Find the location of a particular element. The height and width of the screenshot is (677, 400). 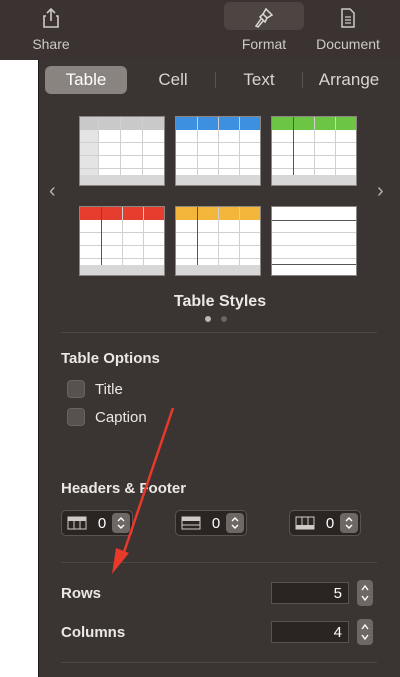

header-columns-icon is located at coordinates (191, 523).